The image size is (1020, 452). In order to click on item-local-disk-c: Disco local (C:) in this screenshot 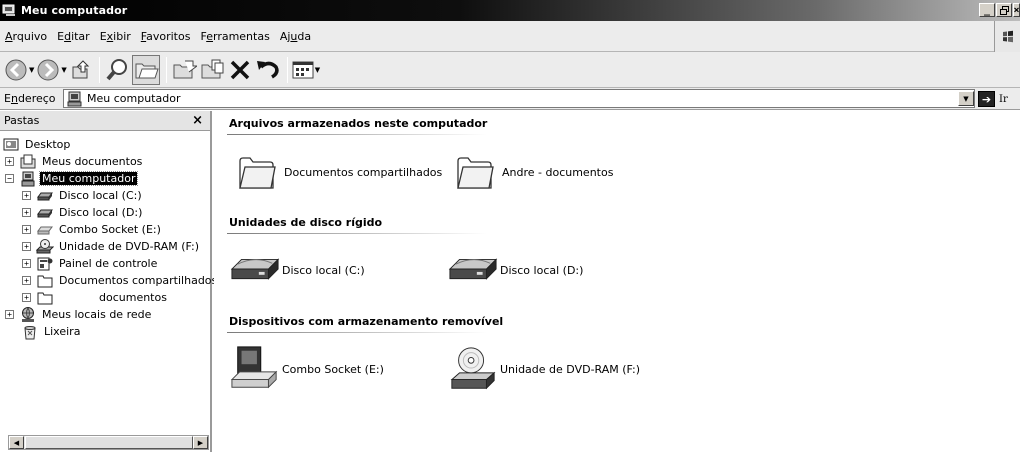, I will do `click(297, 270)`.